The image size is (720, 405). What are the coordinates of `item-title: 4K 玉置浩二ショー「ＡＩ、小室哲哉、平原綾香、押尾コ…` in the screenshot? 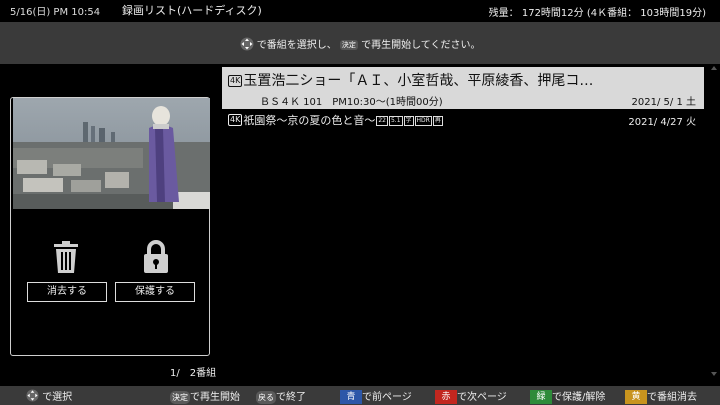 It's located at (411, 81).